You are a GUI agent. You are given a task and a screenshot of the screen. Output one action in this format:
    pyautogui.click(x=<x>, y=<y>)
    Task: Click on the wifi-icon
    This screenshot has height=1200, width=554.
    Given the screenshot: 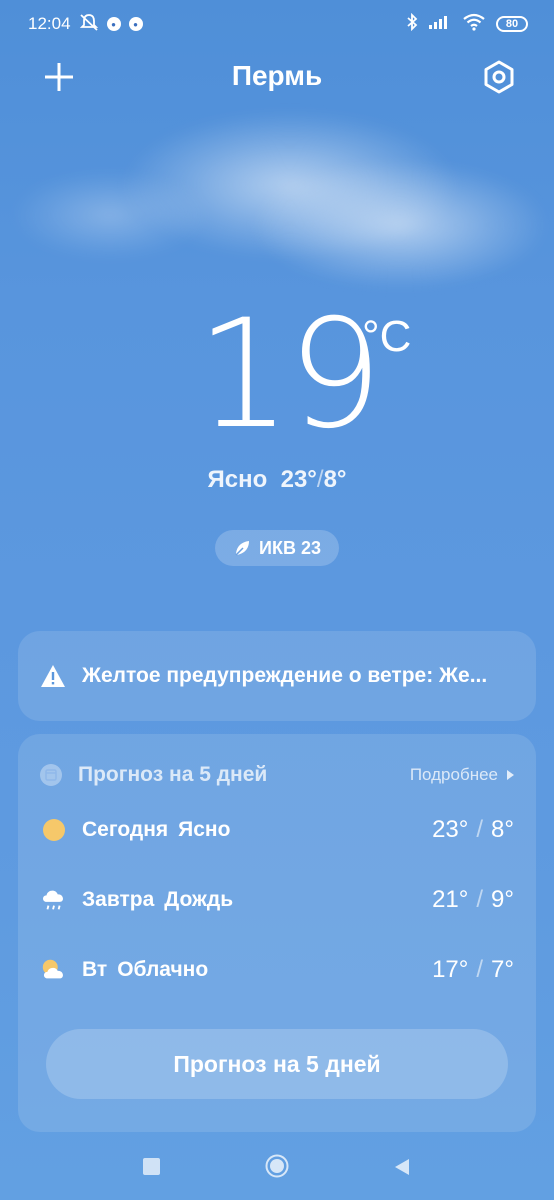 What is the action you would take?
    pyautogui.click(x=474, y=24)
    